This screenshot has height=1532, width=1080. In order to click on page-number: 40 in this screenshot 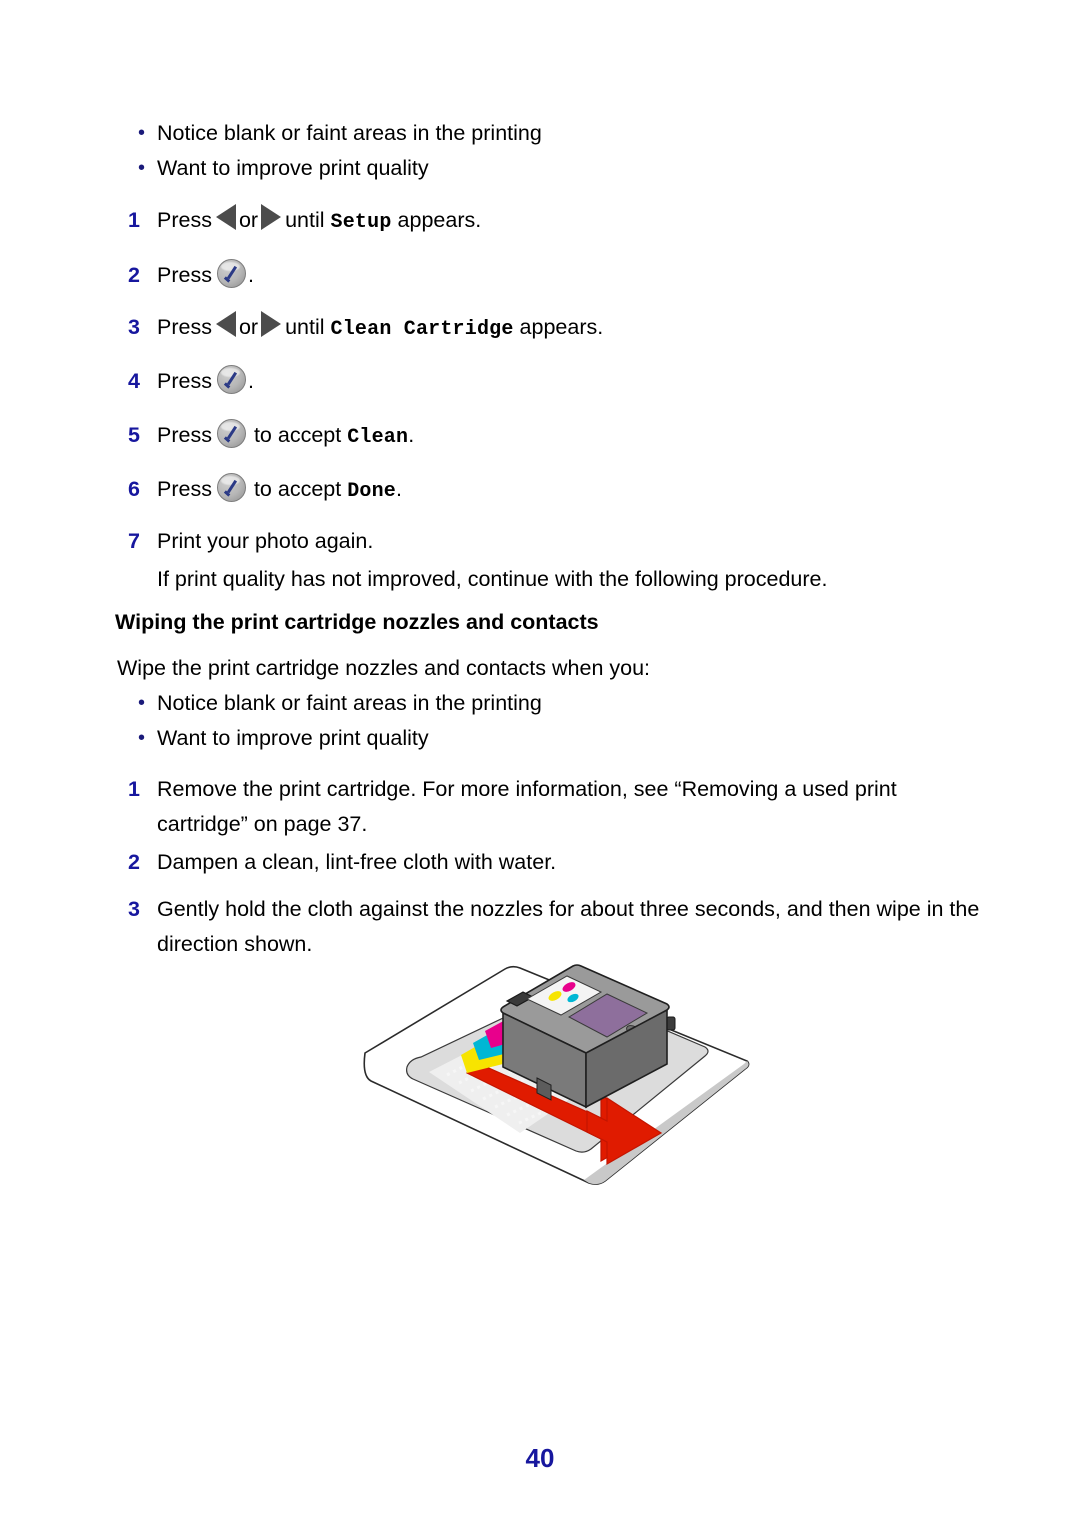, I will do `click(540, 1458)`.